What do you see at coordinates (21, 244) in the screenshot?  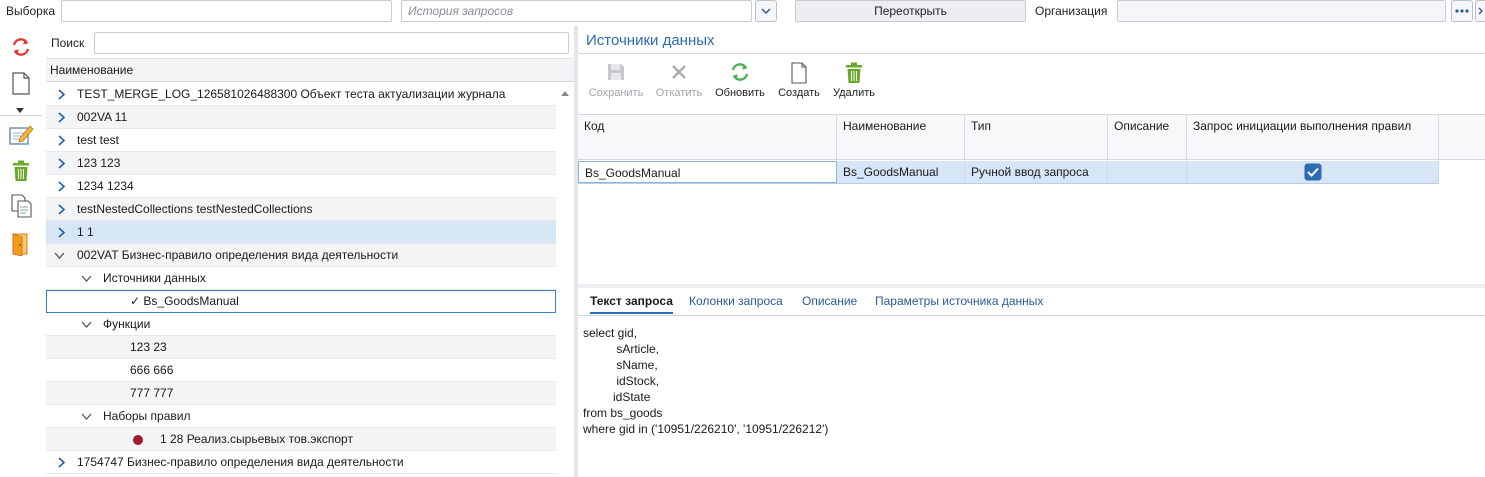 I see `exit-door-icon` at bounding box center [21, 244].